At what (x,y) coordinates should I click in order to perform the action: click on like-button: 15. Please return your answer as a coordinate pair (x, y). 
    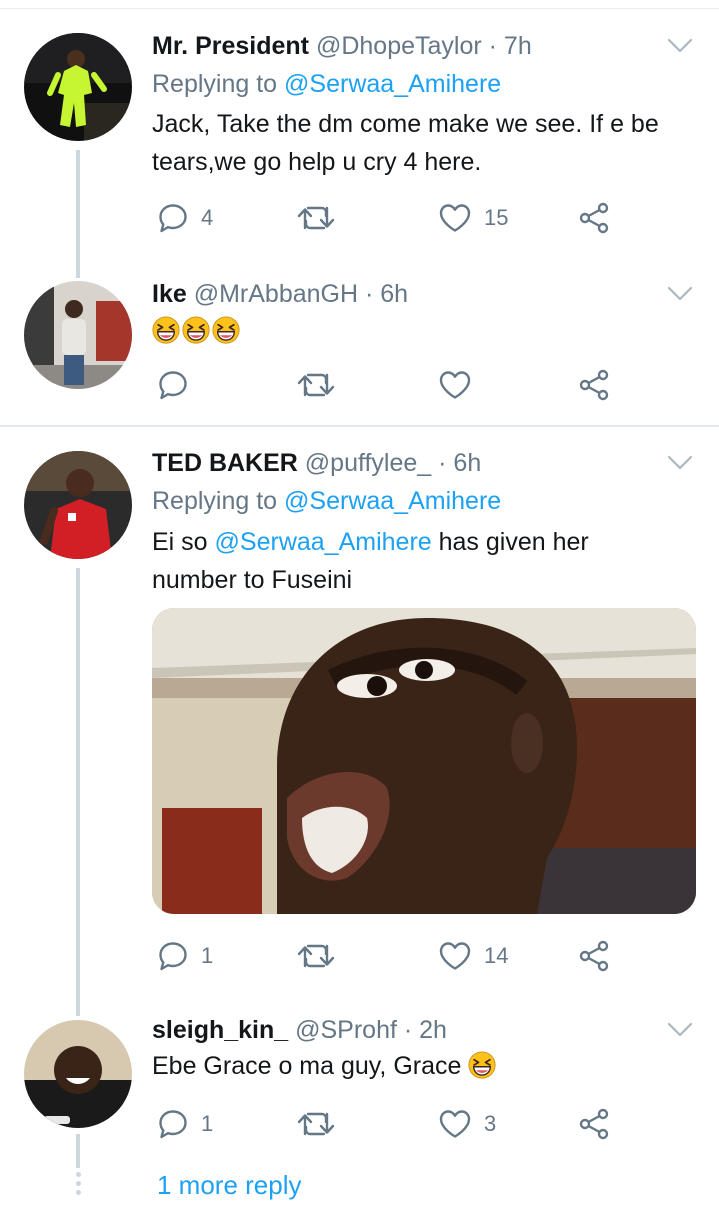
    Looking at the image, I should click on (473, 218).